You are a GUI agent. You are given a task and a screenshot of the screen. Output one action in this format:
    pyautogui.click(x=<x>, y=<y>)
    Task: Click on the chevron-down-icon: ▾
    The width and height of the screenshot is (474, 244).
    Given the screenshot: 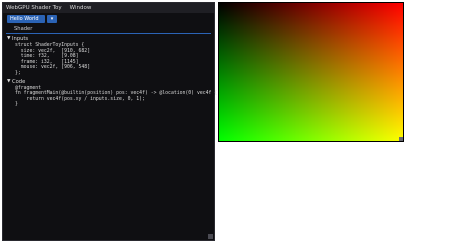 What is the action you would take?
    pyautogui.click(x=52, y=19)
    